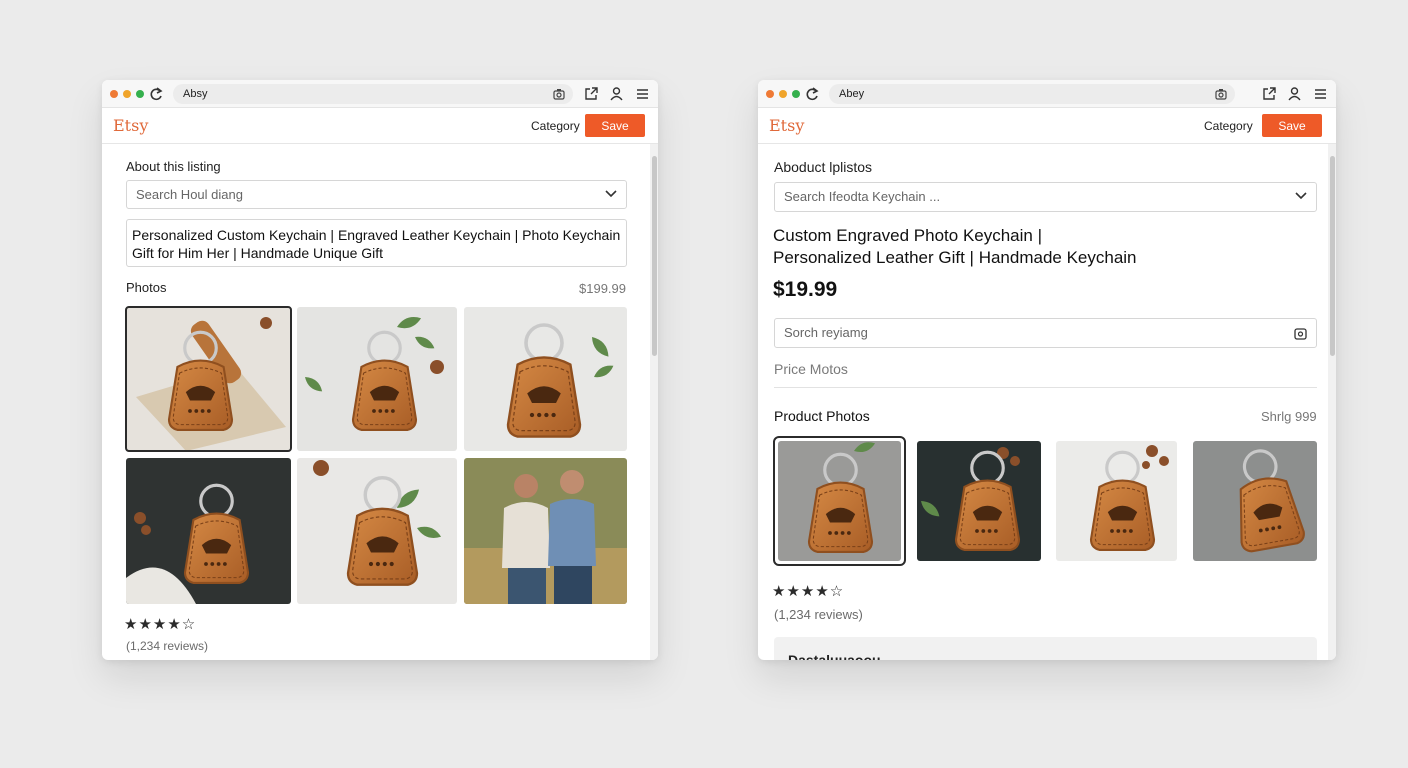 The width and height of the screenshot is (1408, 768). I want to click on price-photos-link: Price Motos, so click(811, 369).